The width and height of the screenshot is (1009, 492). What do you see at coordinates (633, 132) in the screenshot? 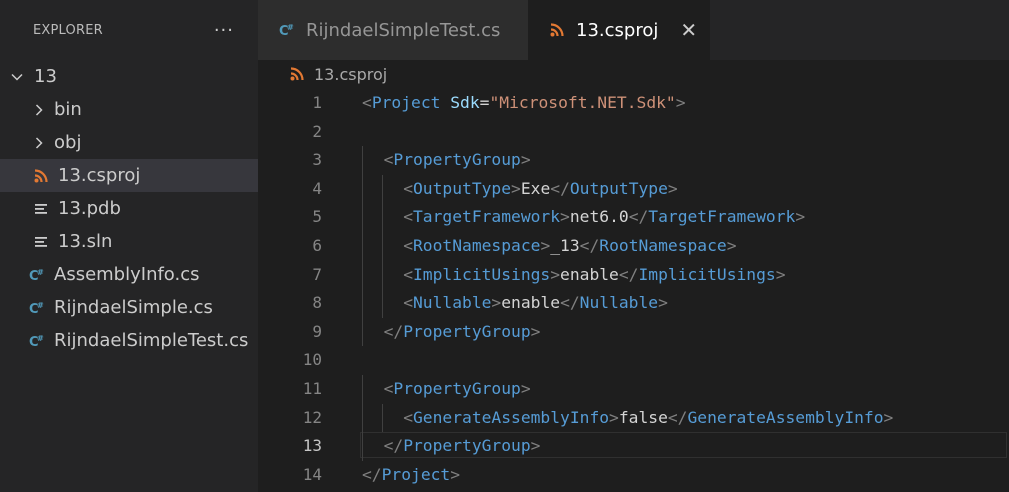
I see `code-line: 2` at bounding box center [633, 132].